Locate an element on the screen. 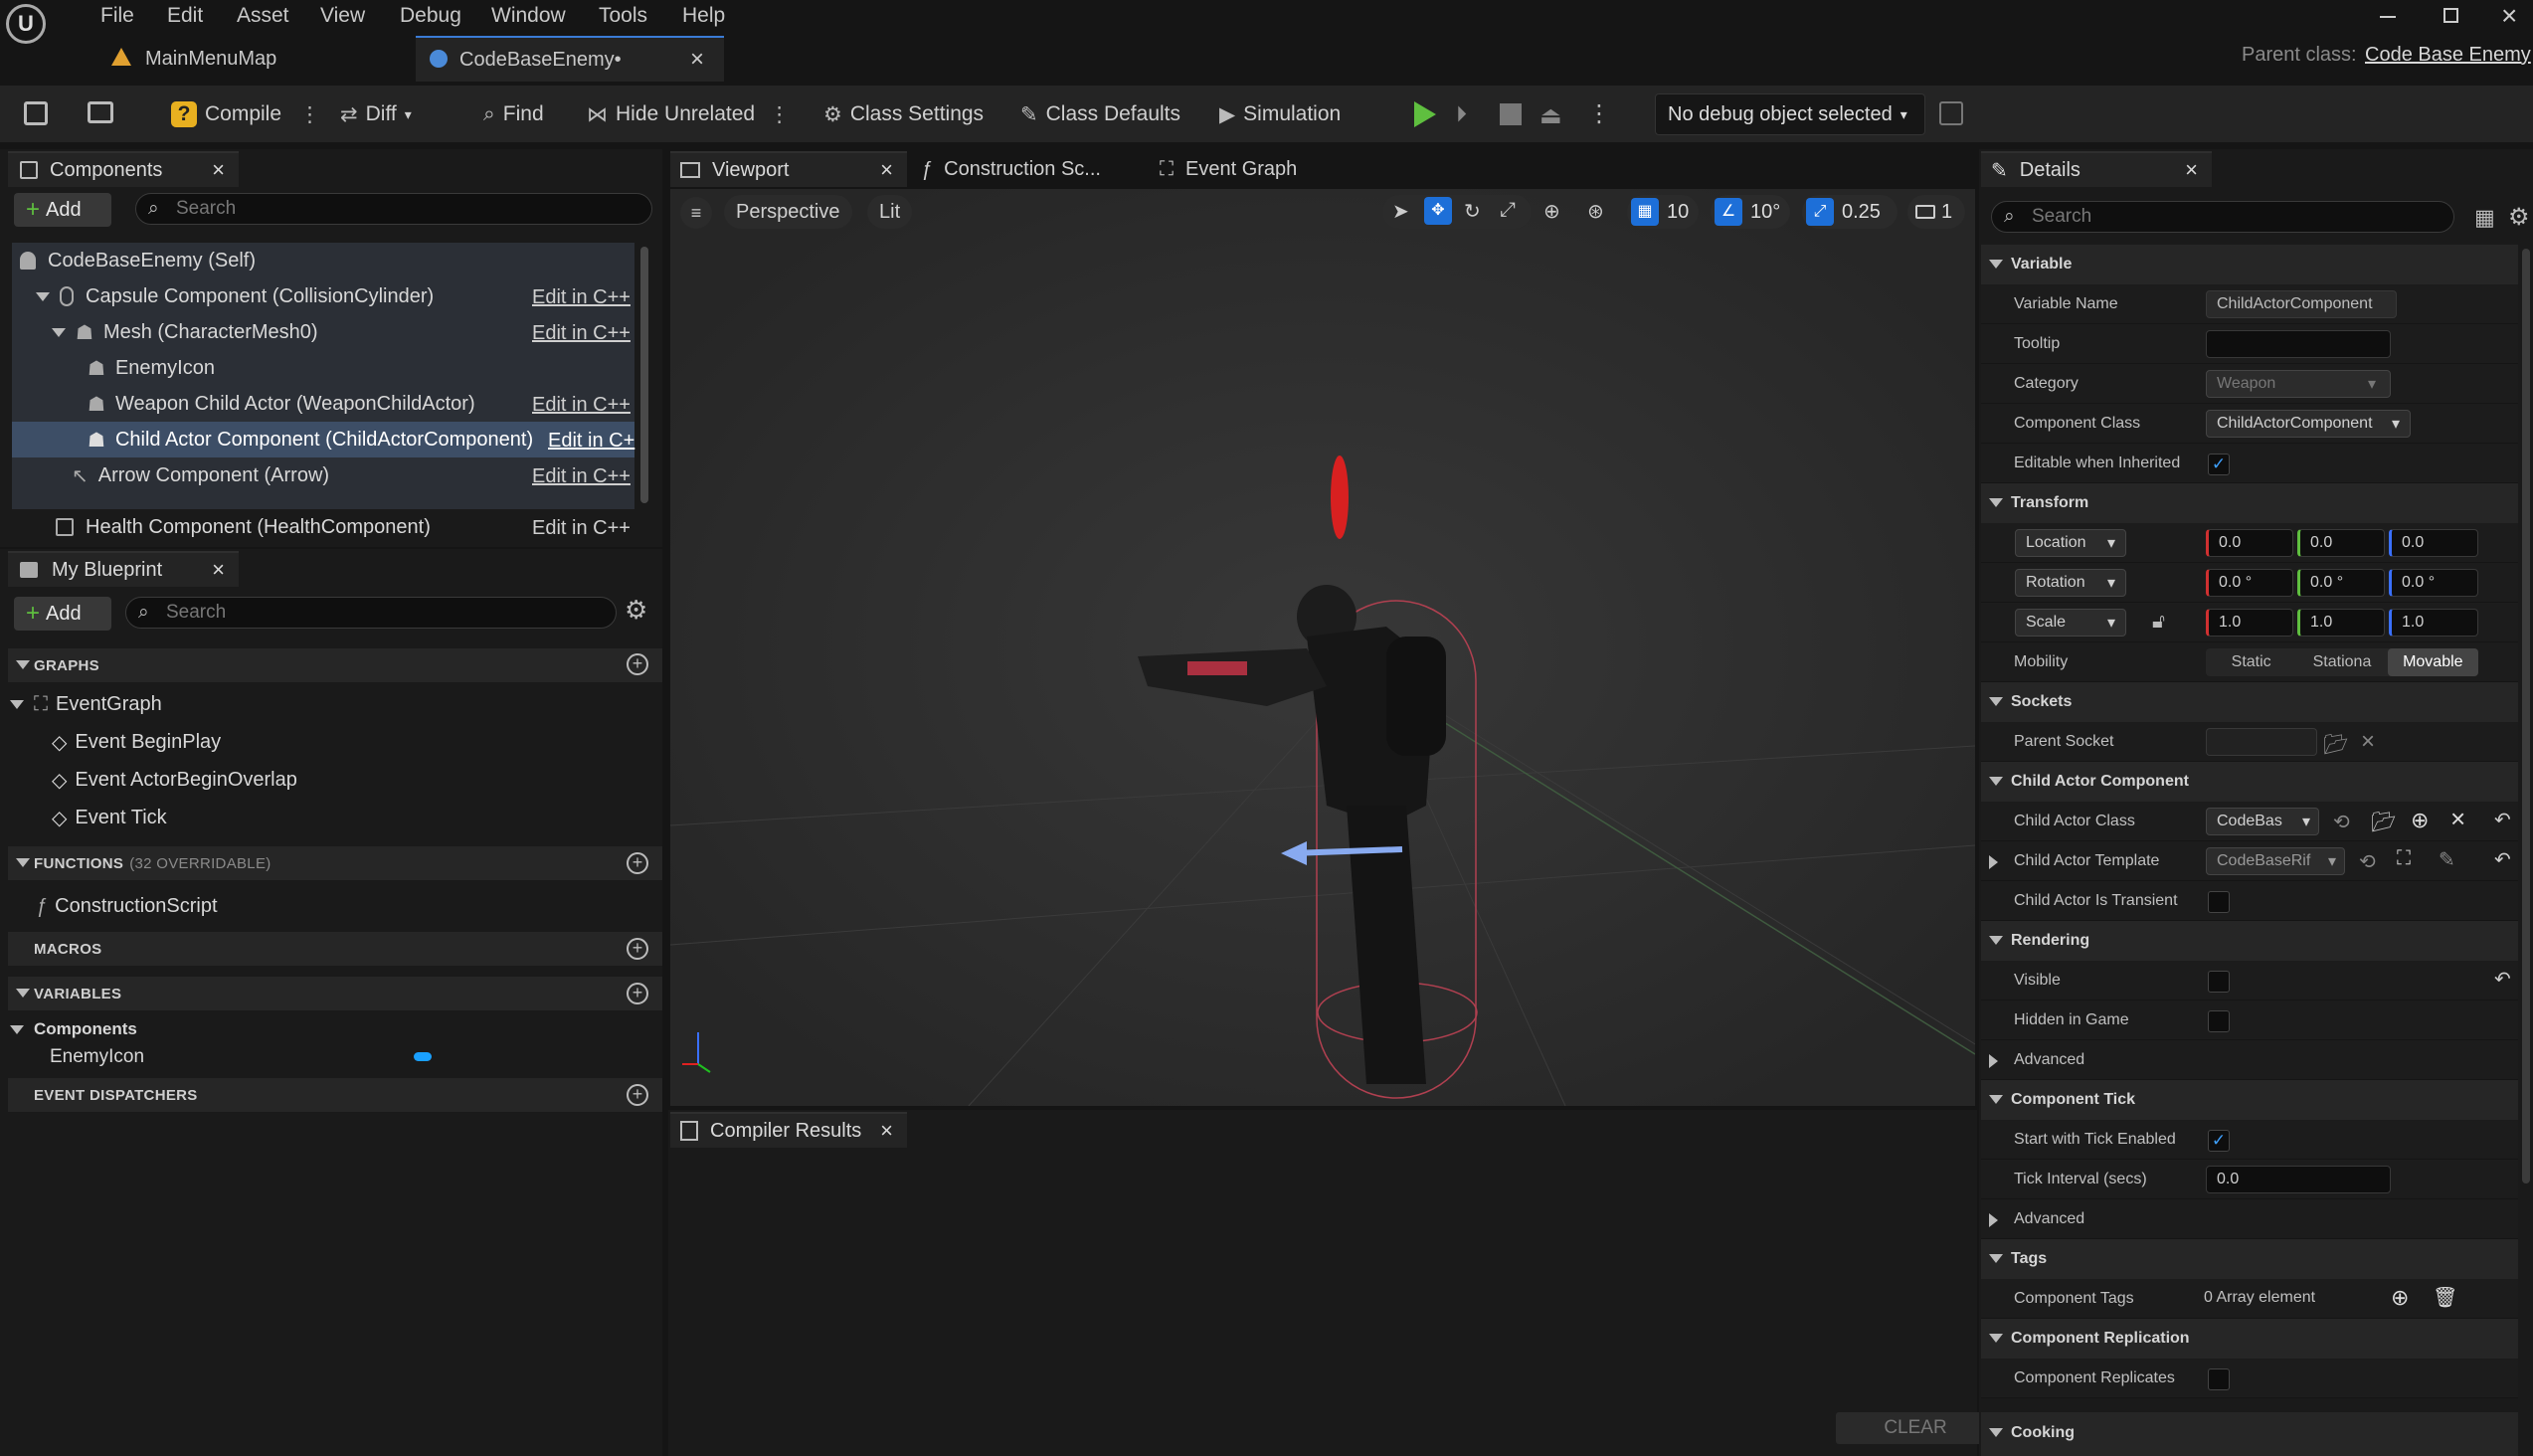 The width and height of the screenshot is (2533, 1456). location-y-field: 0.0 is located at coordinates (2341, 543).